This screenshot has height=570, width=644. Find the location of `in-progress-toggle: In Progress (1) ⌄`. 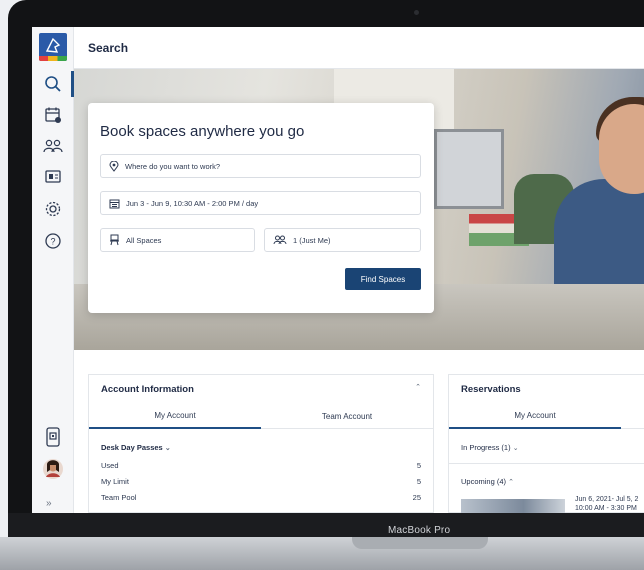

in-progress-toggle: In Progress (1) ⌄ is located at coordinates (490, 447).